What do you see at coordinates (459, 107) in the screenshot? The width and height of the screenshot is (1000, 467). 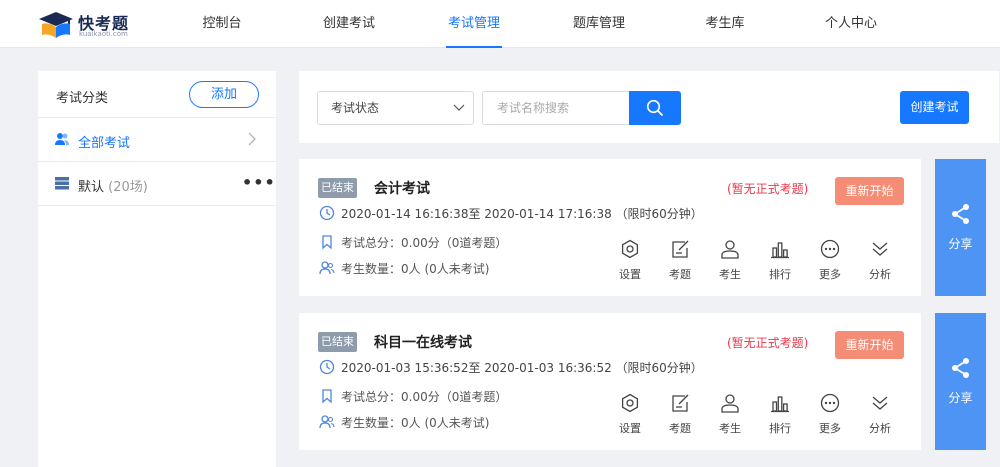 I see `chevron-down-icon` at bounding box center [459, 107].